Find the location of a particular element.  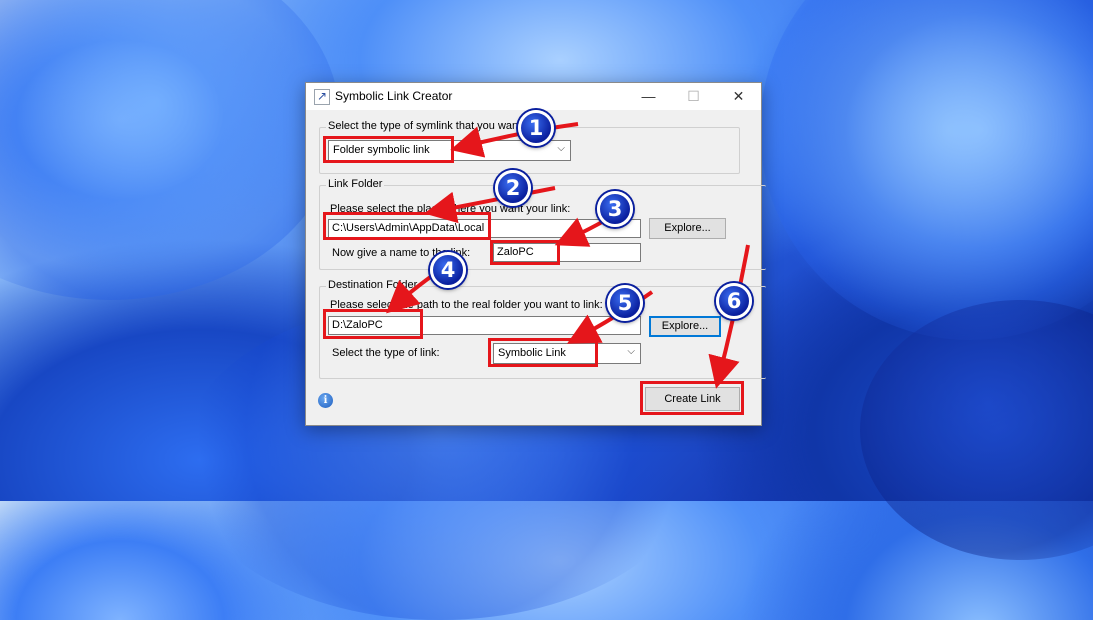

step-badge-2: 2 is located at coordinates (513, 188).